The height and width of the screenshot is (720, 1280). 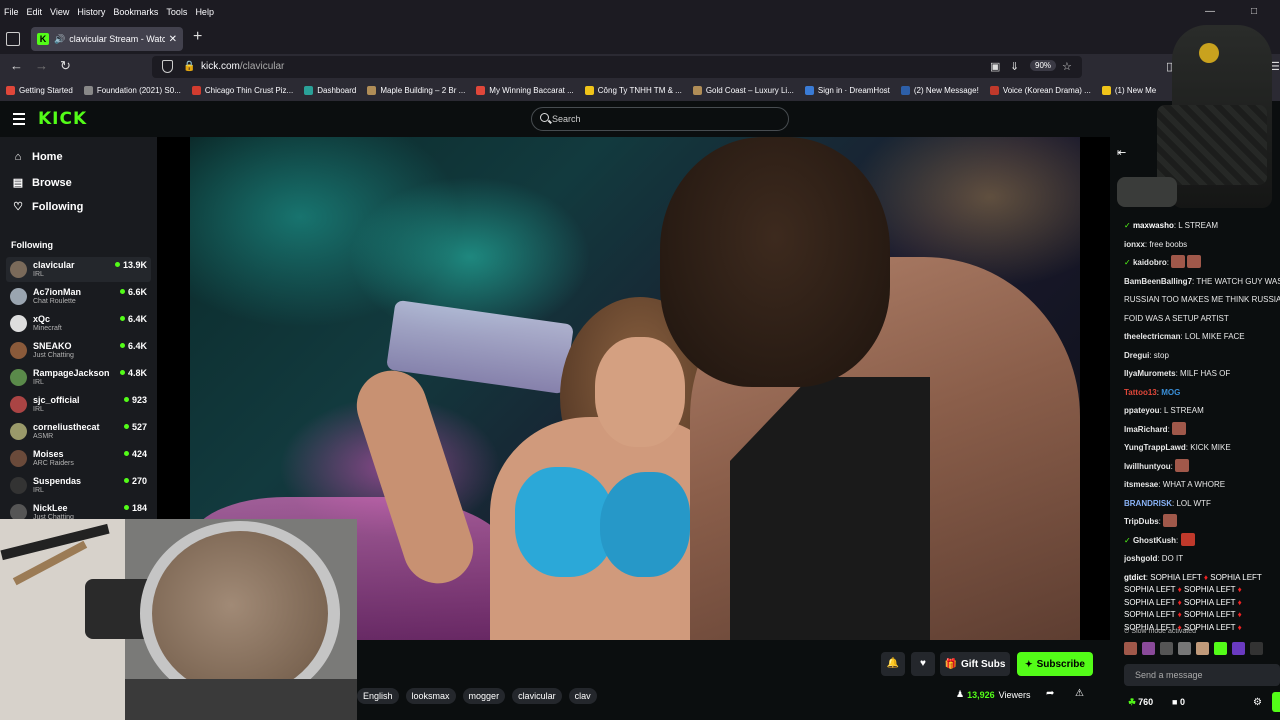 I want to click on menu-icon, so click(x=19, y=120).